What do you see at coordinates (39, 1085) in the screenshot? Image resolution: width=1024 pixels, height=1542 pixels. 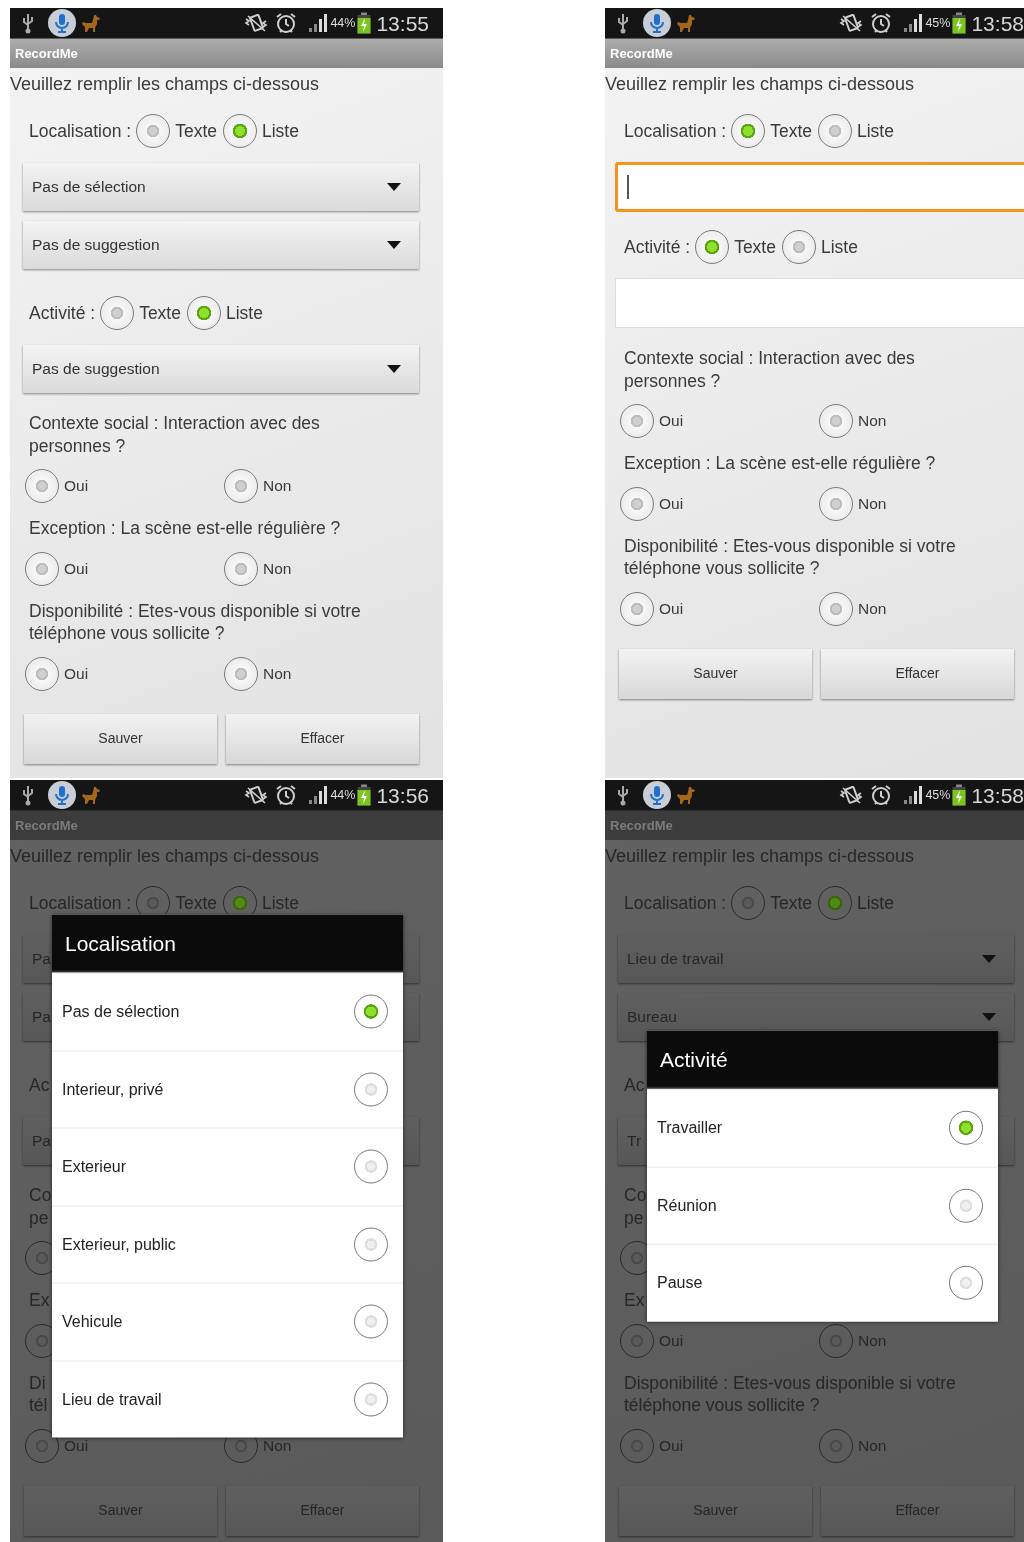 I see `field-label: Ac` at bounding box center [39, 1085].